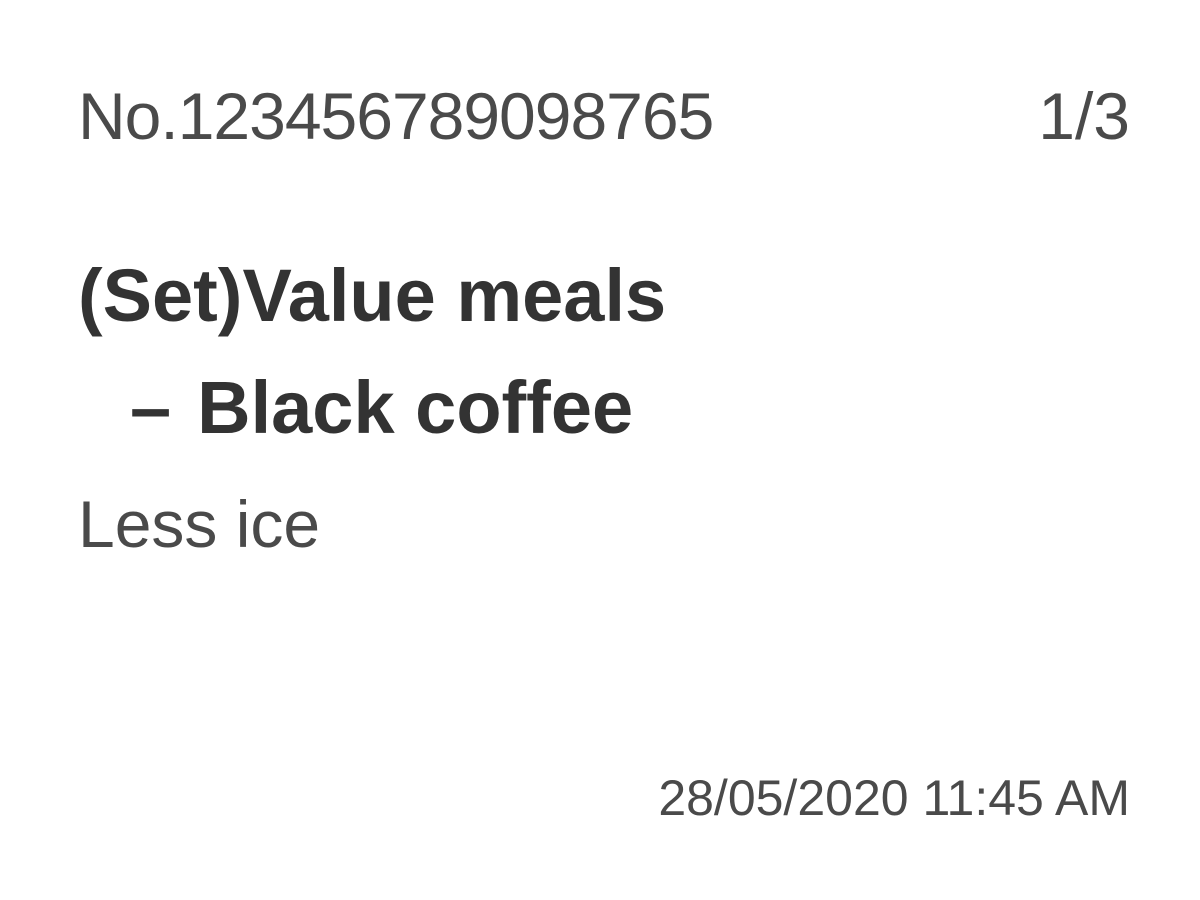 The width and height of the screenshot is (1200, 900). I want to click on sub-item-name: Black coffee, so click(415, 407).